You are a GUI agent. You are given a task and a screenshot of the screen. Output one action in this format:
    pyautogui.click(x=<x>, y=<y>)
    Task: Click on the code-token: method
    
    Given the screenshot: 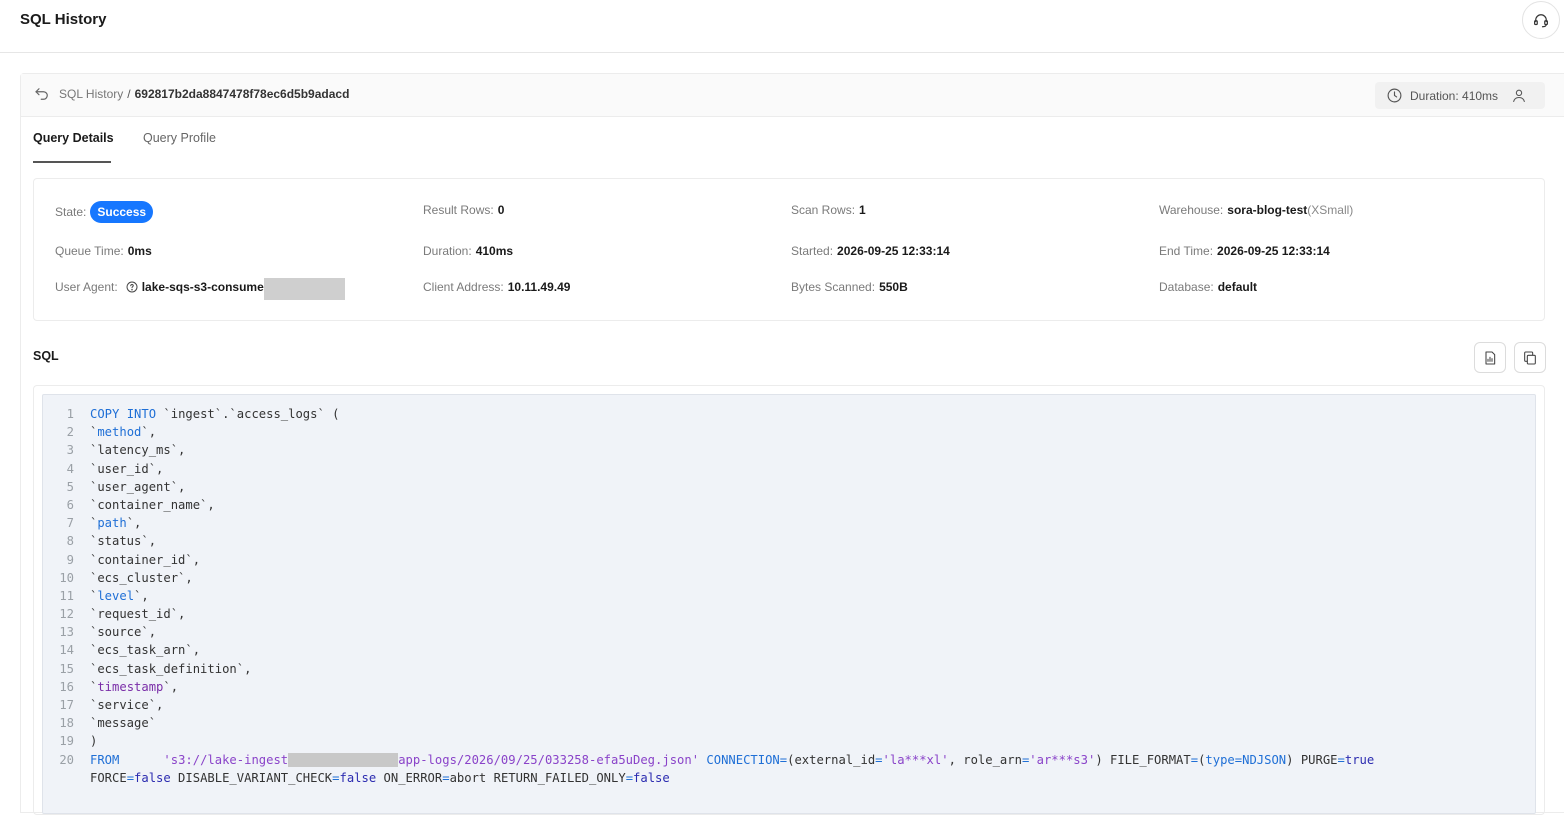 What is the action you would take?
    pyautogui.click(x=119, y=432)
    